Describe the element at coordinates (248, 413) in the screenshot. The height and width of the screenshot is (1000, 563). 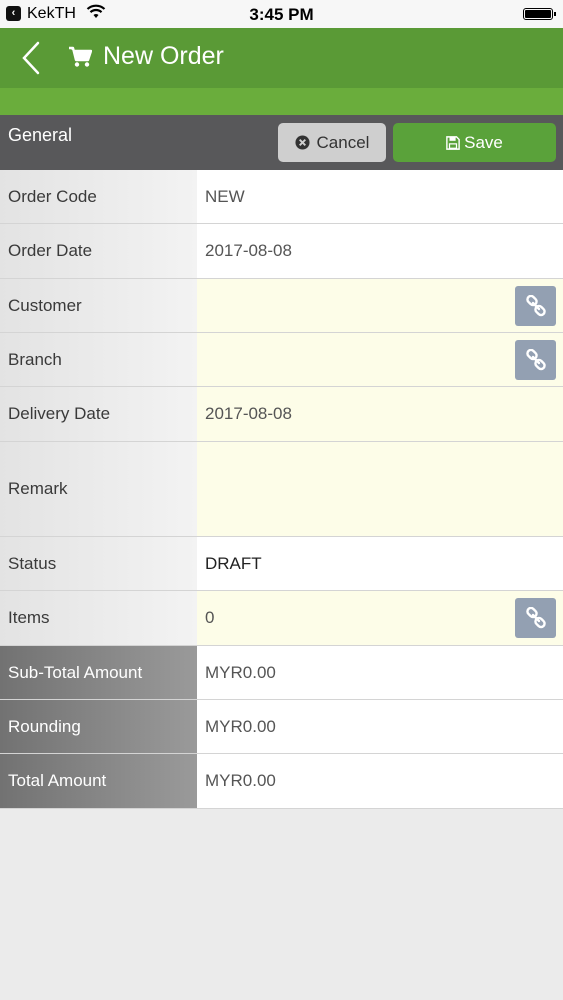
I see `delivery-date-value: 2017-08-08` at that location.